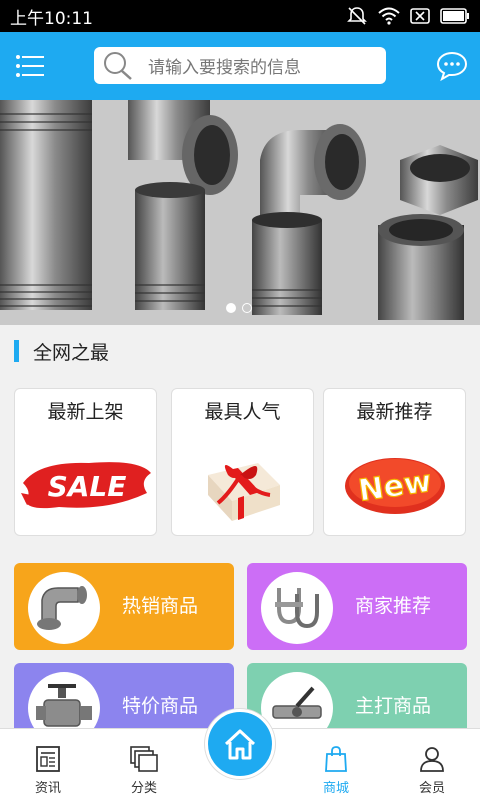 The width and height of the screenshot is (480, 800). I want to click on tab-label: 资讯, so click(47, 788).